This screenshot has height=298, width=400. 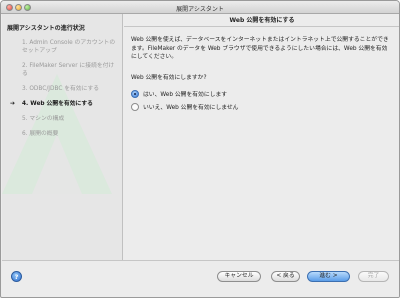 I want to click on current-step-arrow-icon: ➔, so click(x=13, y=103).